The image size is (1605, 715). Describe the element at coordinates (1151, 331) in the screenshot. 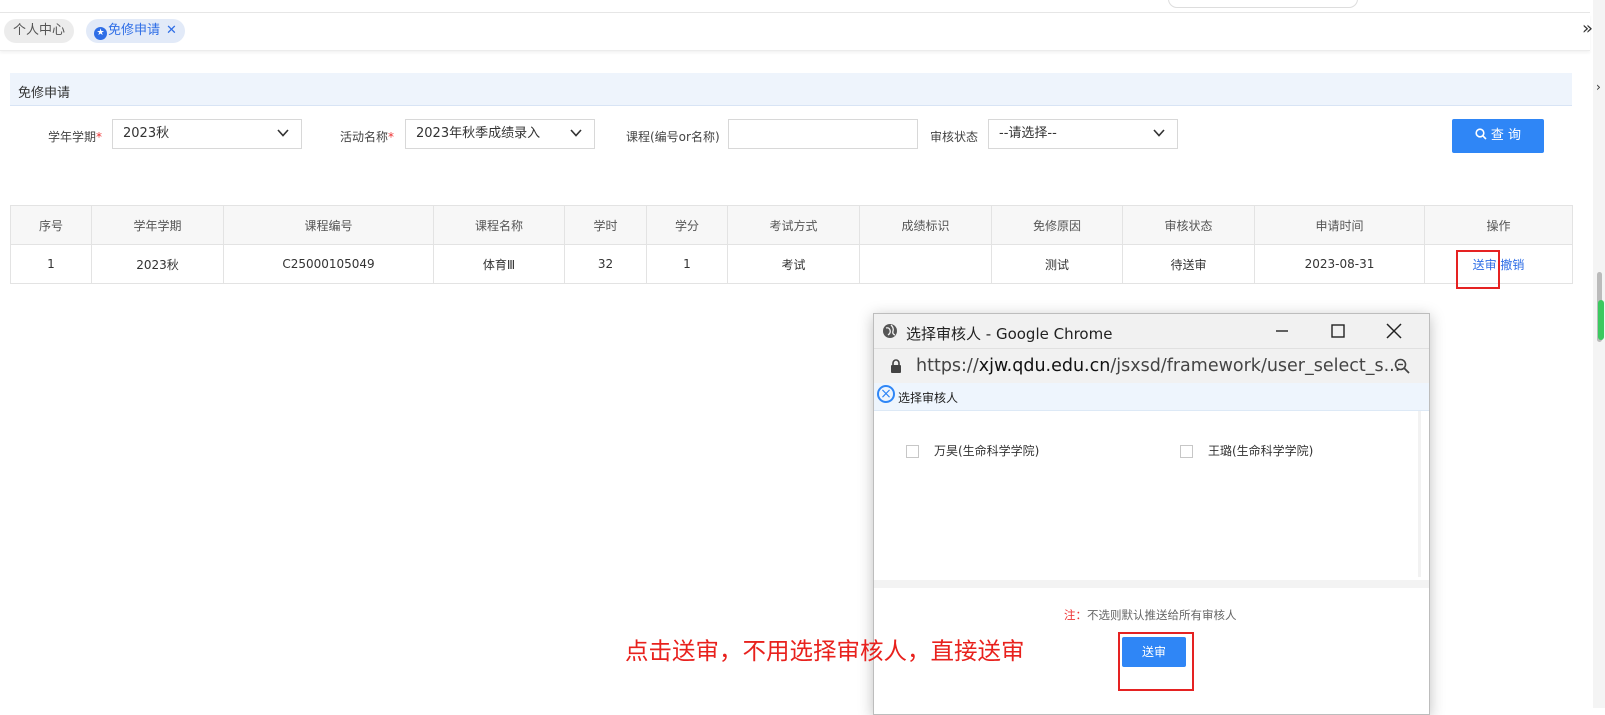

I see `window-title-bar: 选择审核人 - Google Chrome` at that location.